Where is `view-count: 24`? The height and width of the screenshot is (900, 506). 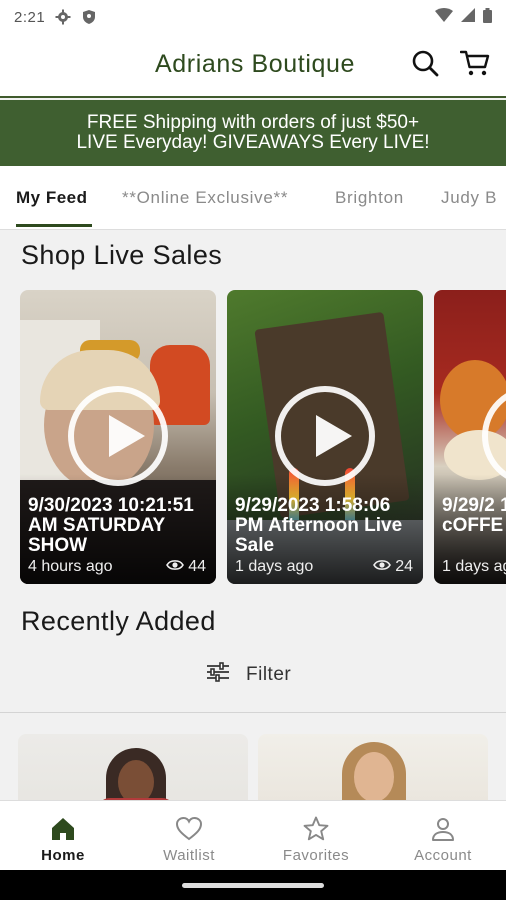
view-count: 24 is located at coordinates (404, 566).